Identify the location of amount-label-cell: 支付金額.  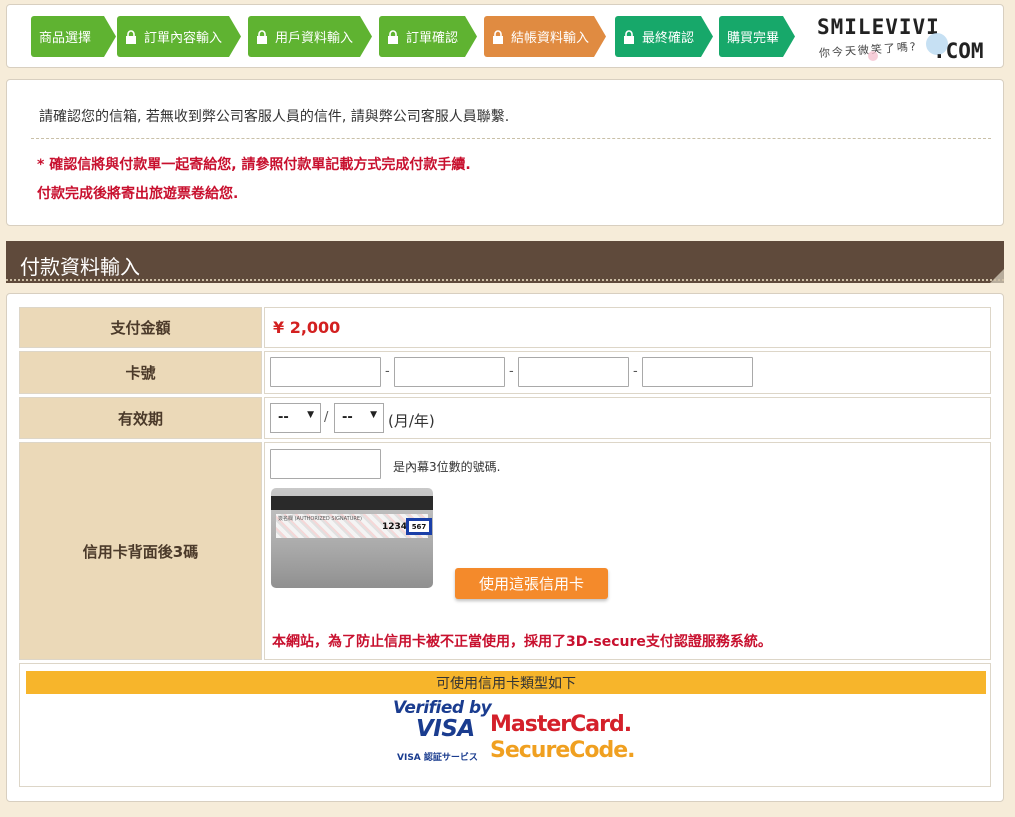
(140, 327).